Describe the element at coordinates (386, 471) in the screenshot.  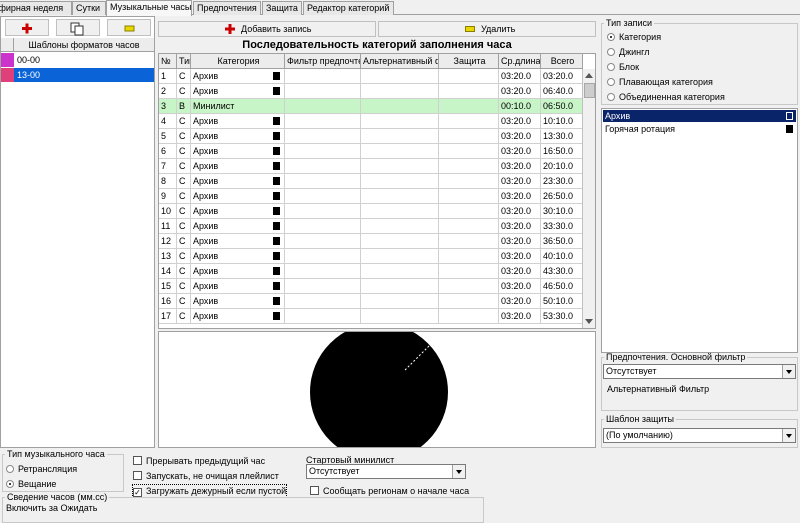
I see `start-minilist-select: Отсутствует` at that location.